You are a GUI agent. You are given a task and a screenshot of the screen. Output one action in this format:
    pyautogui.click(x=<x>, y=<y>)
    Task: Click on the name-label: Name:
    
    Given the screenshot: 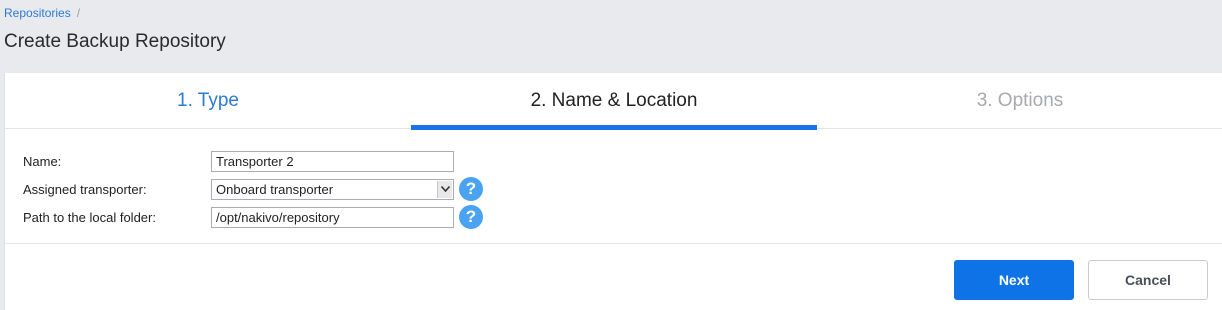 What is the action you would take?
    pyautogui.click(x=42, y=161)
    